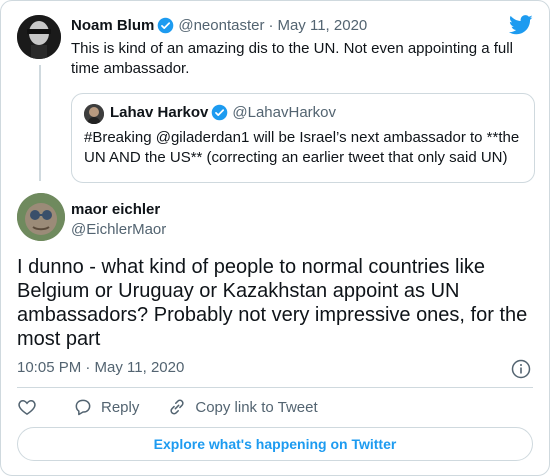 The width and height of the screenshot is (550, 476). Describe the element at coordinates (27, 407) in the screenshot. I see `heart-icon` at that location.